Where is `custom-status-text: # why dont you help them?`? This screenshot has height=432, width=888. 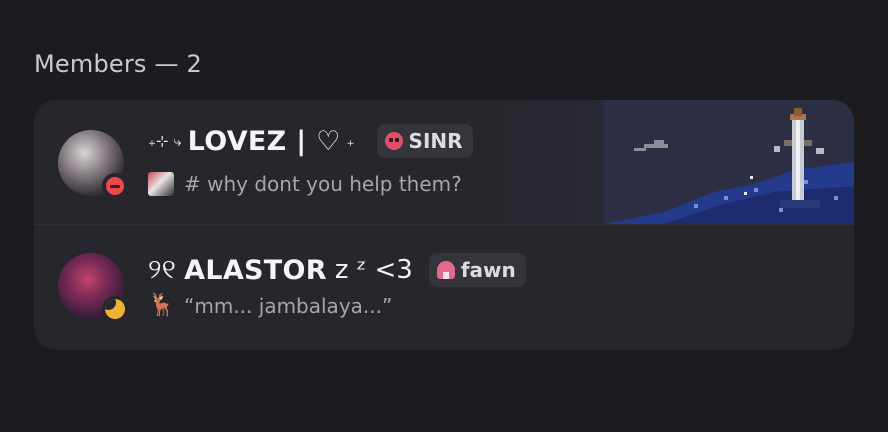
custom-status-text: # why dont you help them? is located at coordinates (323, 184).